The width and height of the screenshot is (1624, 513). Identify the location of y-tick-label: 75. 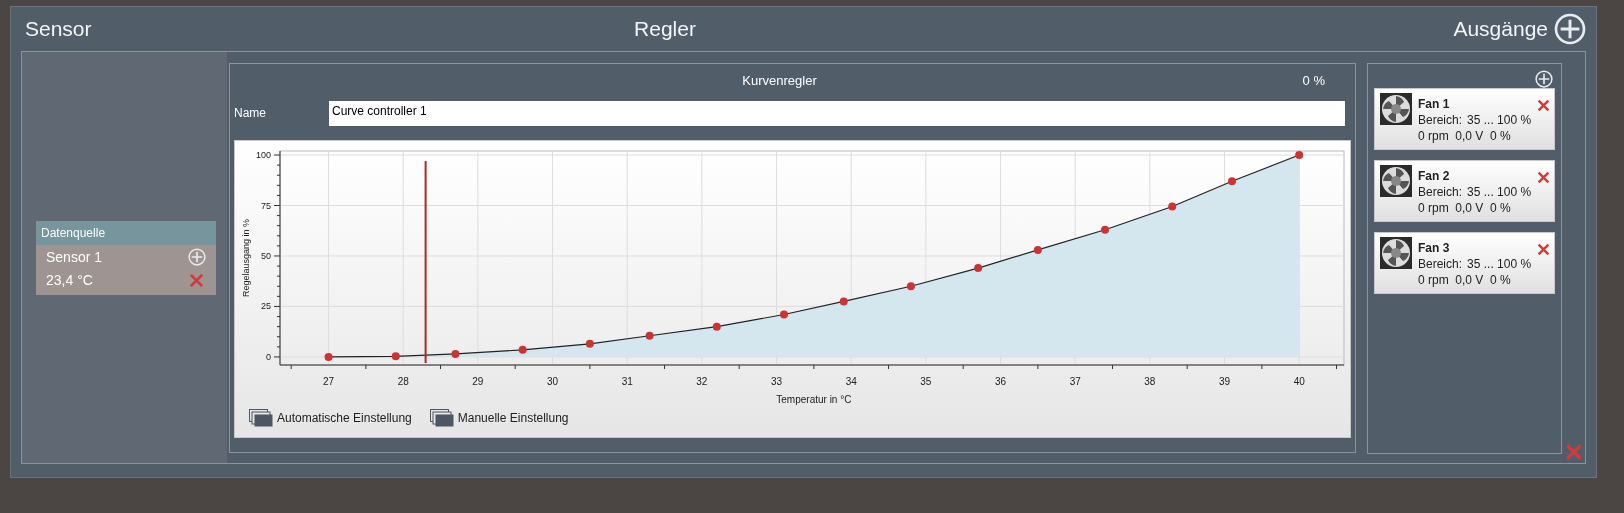
(266, 205).